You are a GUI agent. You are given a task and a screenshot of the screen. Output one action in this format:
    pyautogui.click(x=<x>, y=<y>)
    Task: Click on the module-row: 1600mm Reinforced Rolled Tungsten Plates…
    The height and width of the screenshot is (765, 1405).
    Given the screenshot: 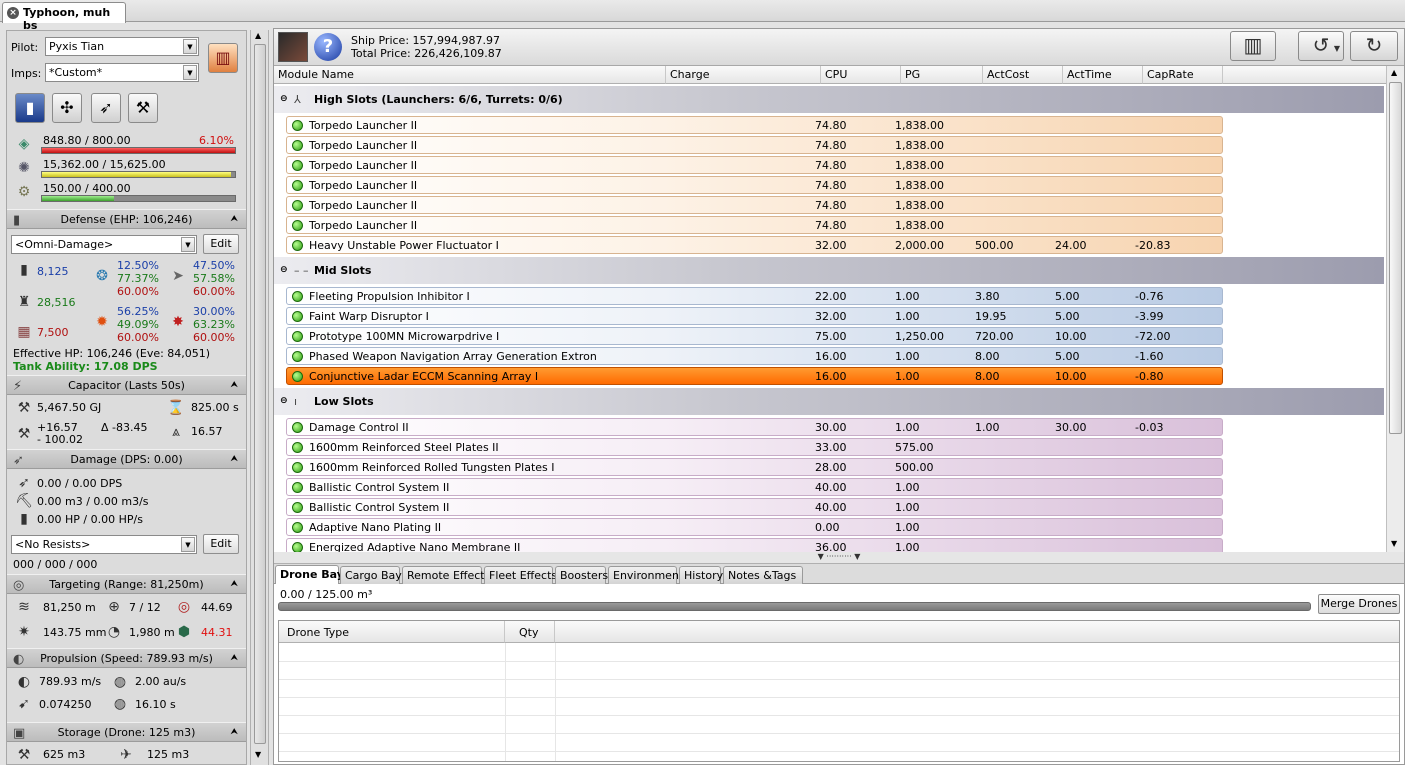 What is the action you would take?
    pyautogui.click(x=754, y=467)
    